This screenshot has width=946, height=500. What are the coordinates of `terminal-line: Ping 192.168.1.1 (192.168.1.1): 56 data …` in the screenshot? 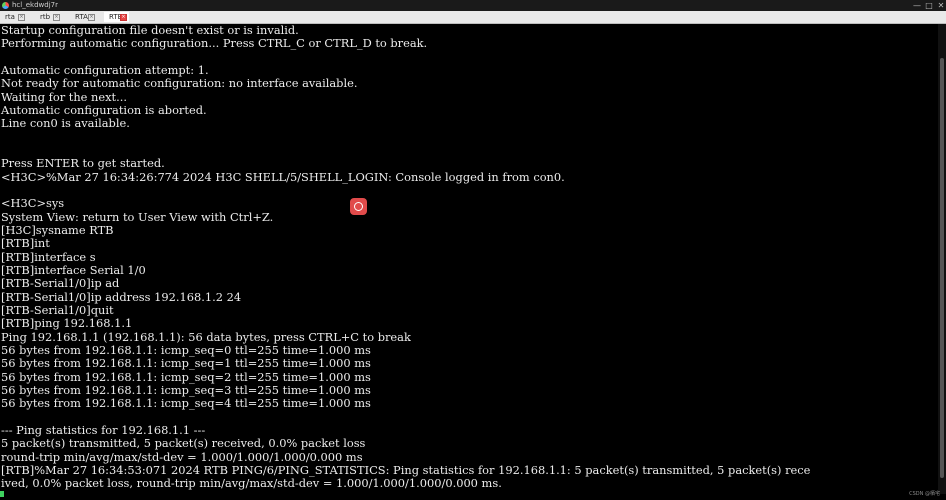 It's located at (206, 336).